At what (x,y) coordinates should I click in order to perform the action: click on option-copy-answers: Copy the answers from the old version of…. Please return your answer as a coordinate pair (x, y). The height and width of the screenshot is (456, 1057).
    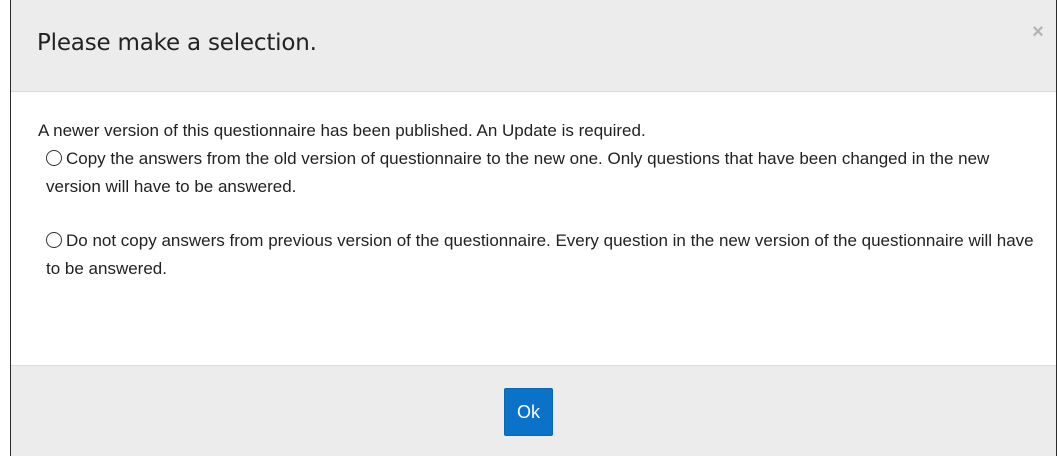
    Looking at the image, I should click on (541, 173).